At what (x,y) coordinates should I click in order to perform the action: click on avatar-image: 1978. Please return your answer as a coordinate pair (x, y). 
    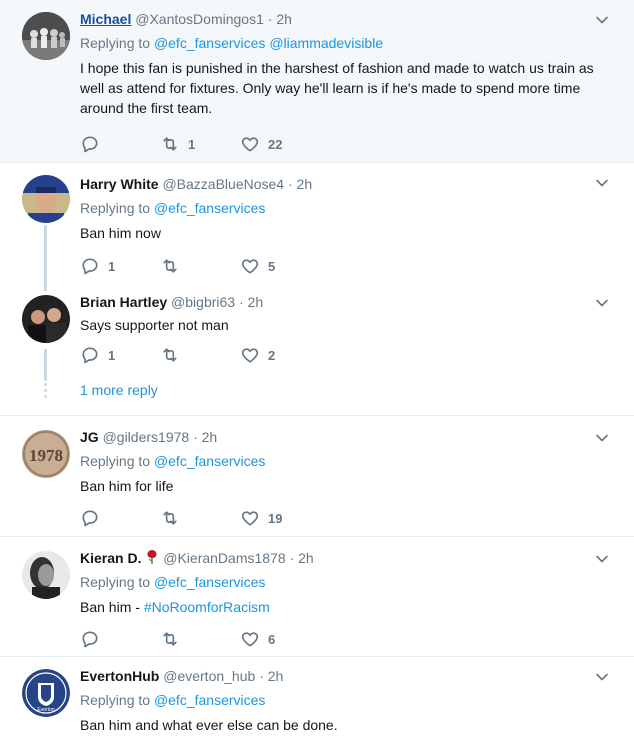
    Looking at the image, I should click on (46, 454).